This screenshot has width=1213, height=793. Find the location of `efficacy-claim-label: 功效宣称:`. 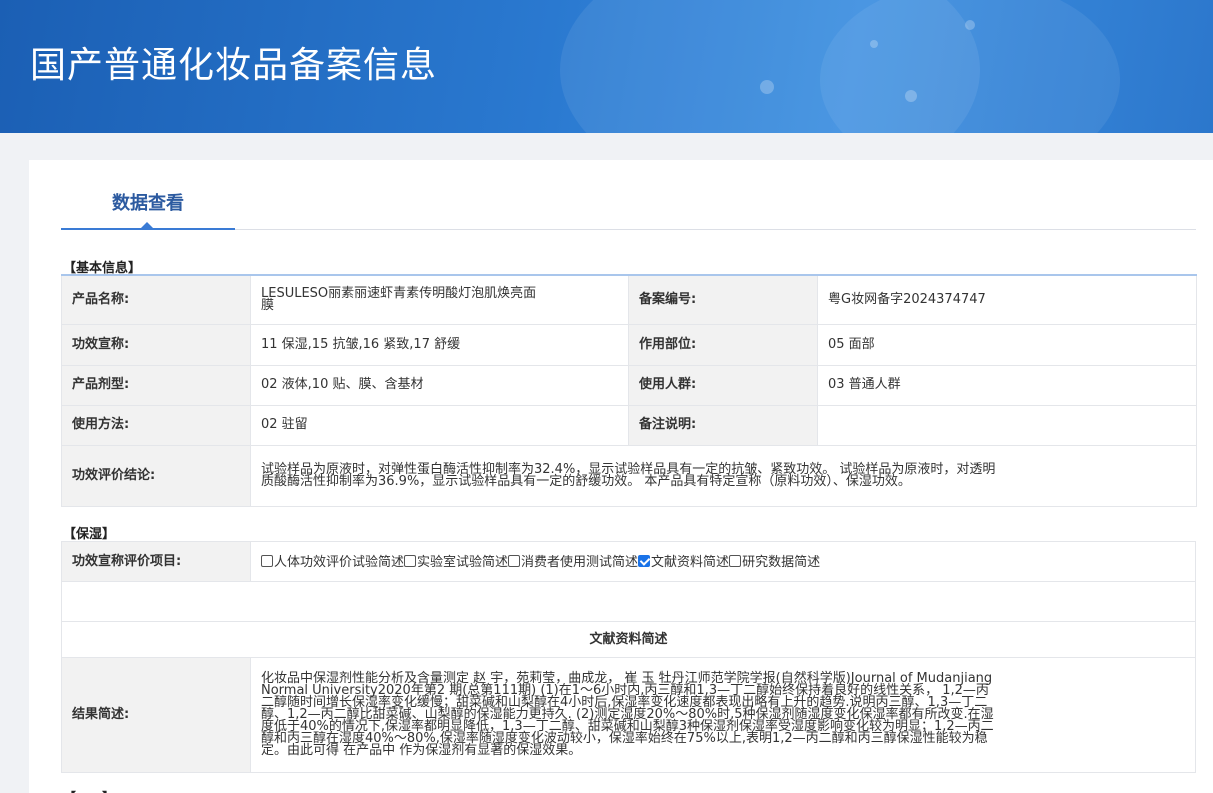

efficacy-claim-label: 功效宣称: is located at coordinates (156, 344).